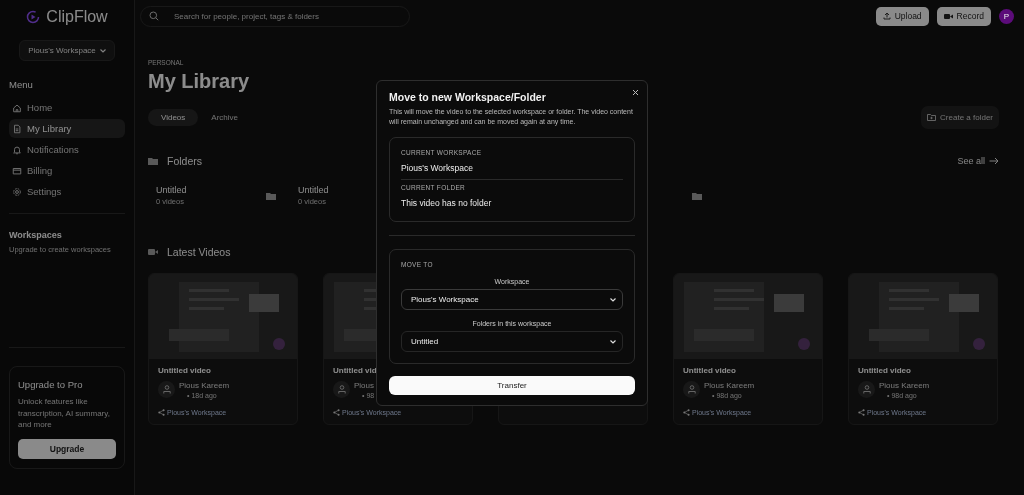  Describe the element at coordinates (963, 16) in the screenshot. I see `record-button: Record` at that location.